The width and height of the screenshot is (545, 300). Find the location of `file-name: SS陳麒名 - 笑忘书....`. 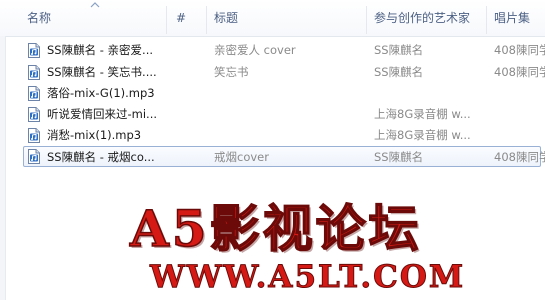

file-name: SS陳麒名 - 笑忘书.... is located at coordinates (102, 72).